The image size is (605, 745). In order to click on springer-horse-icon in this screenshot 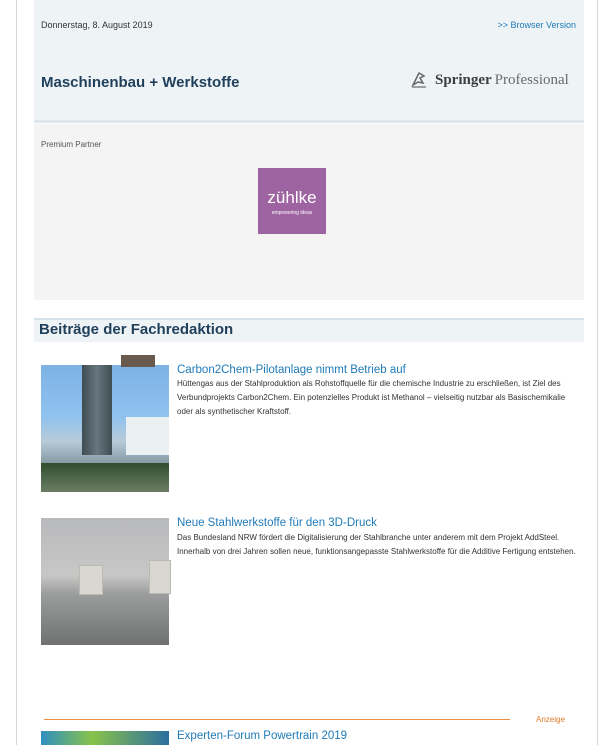, I will do `click(418, 79)`.